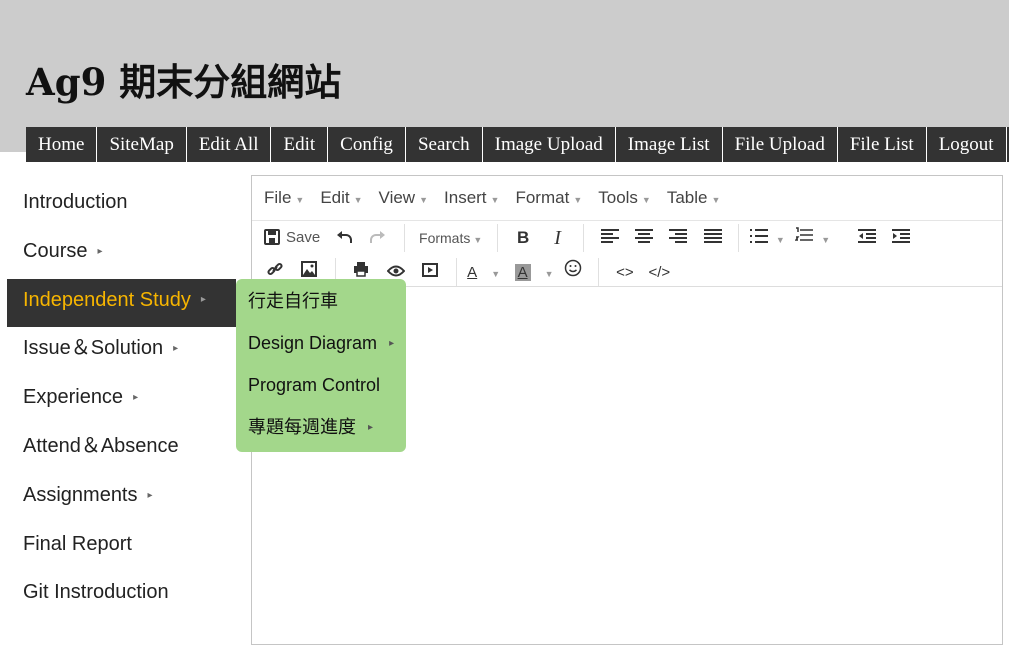  I want to click on submenu-item-3: Program Control, so click(321, 385).